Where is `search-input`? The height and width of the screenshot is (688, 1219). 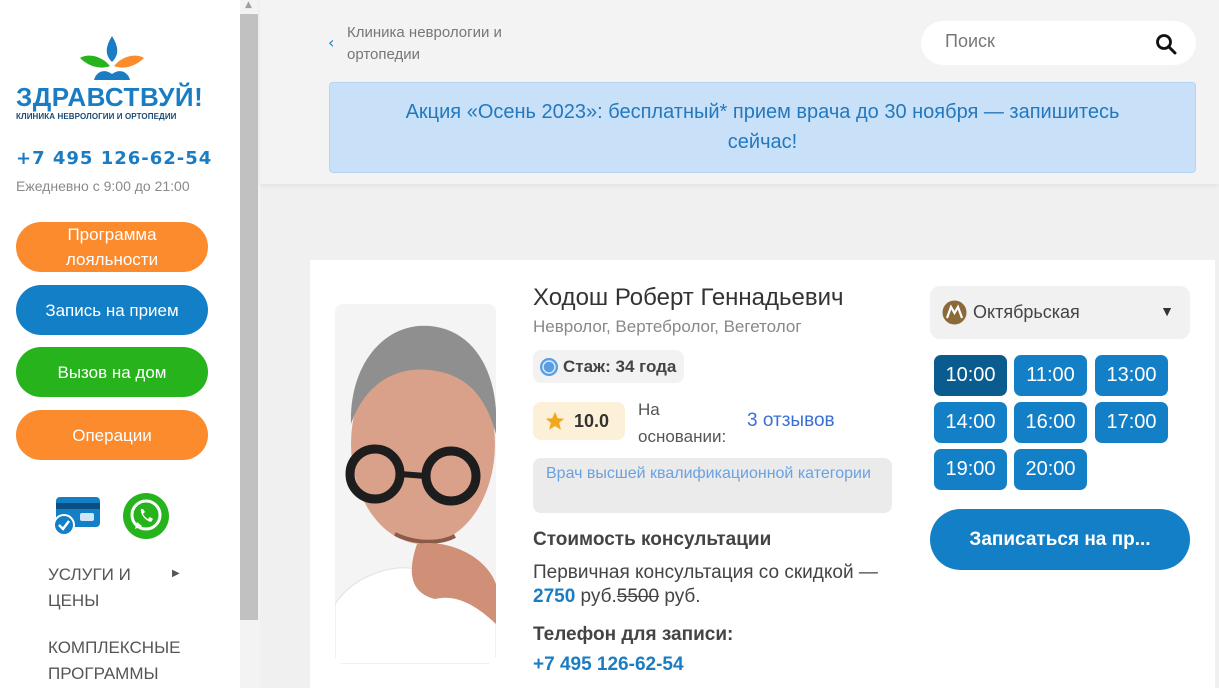
search-input is located at coordinates (1045, 41).